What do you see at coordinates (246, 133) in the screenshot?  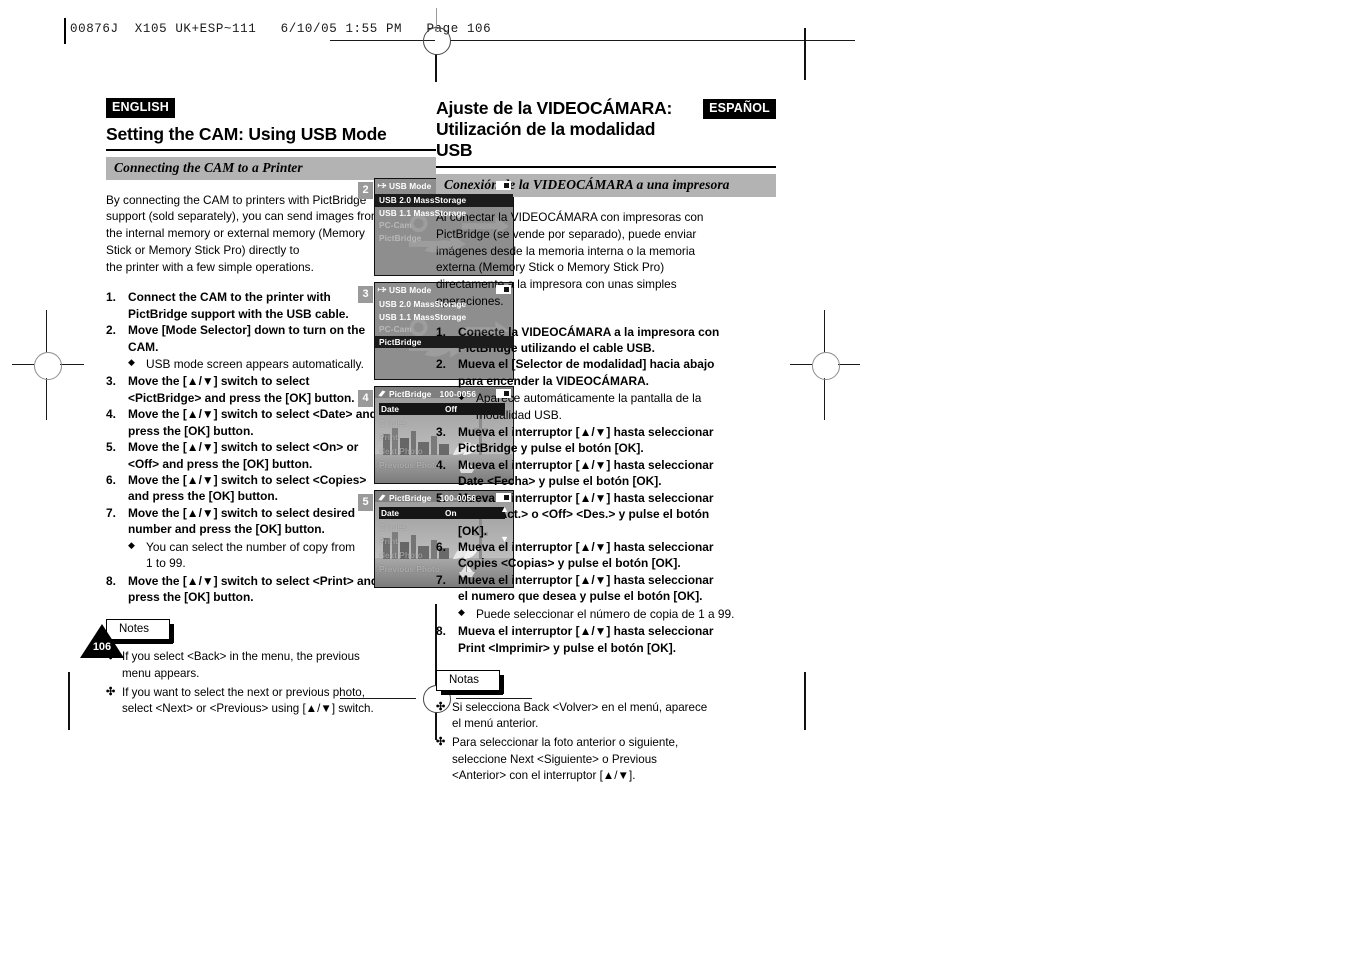 I see `page-title-english: Setting the CAM: Using USB Mode` at bounding box center [246, 133].